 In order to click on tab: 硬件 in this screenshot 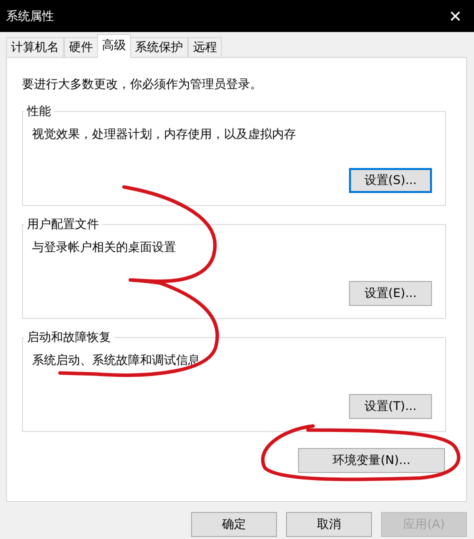, I will do `click(81, 47)`.